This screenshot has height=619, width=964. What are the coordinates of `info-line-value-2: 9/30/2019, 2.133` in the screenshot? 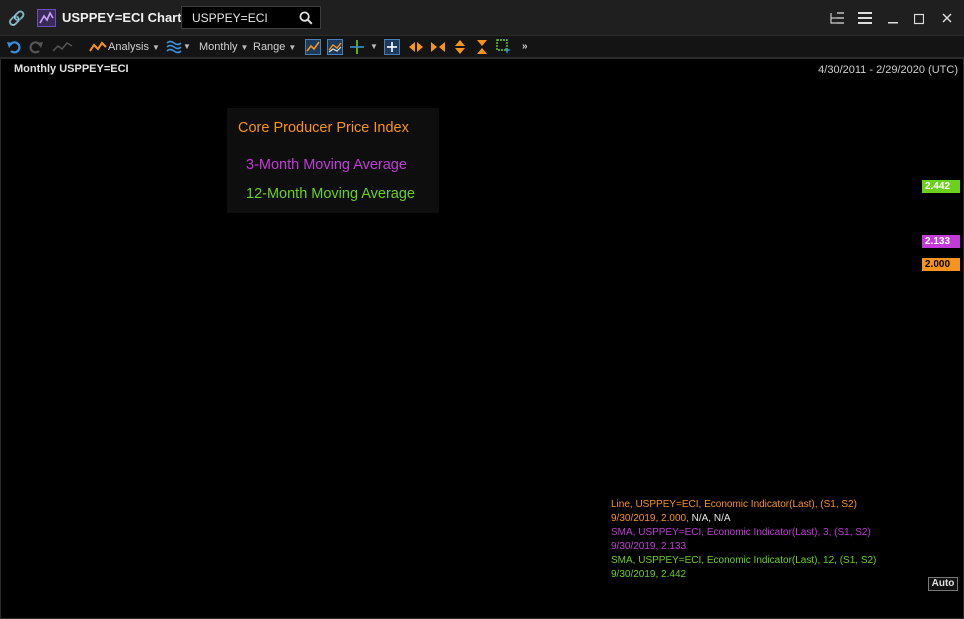 It's located at (649, 546).